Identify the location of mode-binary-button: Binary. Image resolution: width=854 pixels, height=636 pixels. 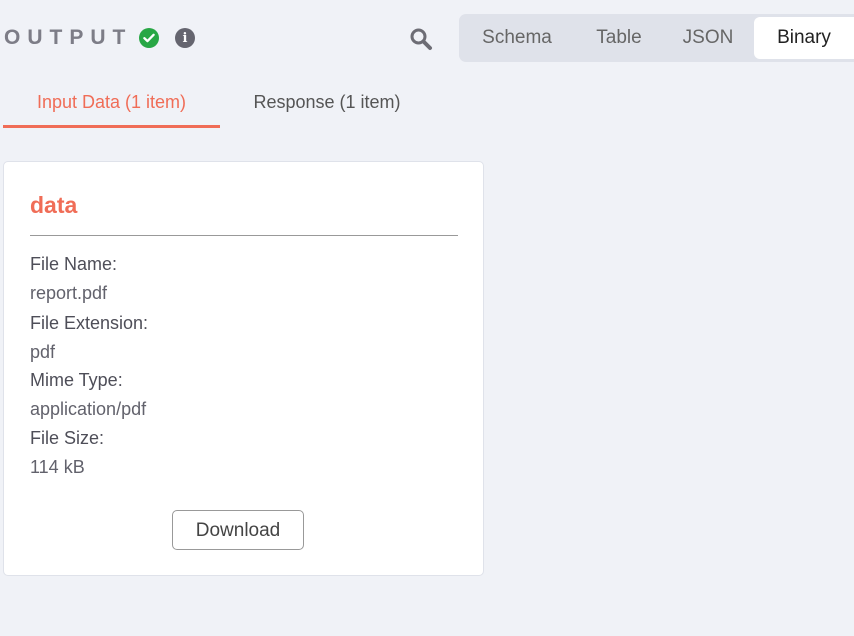
(804, 38).